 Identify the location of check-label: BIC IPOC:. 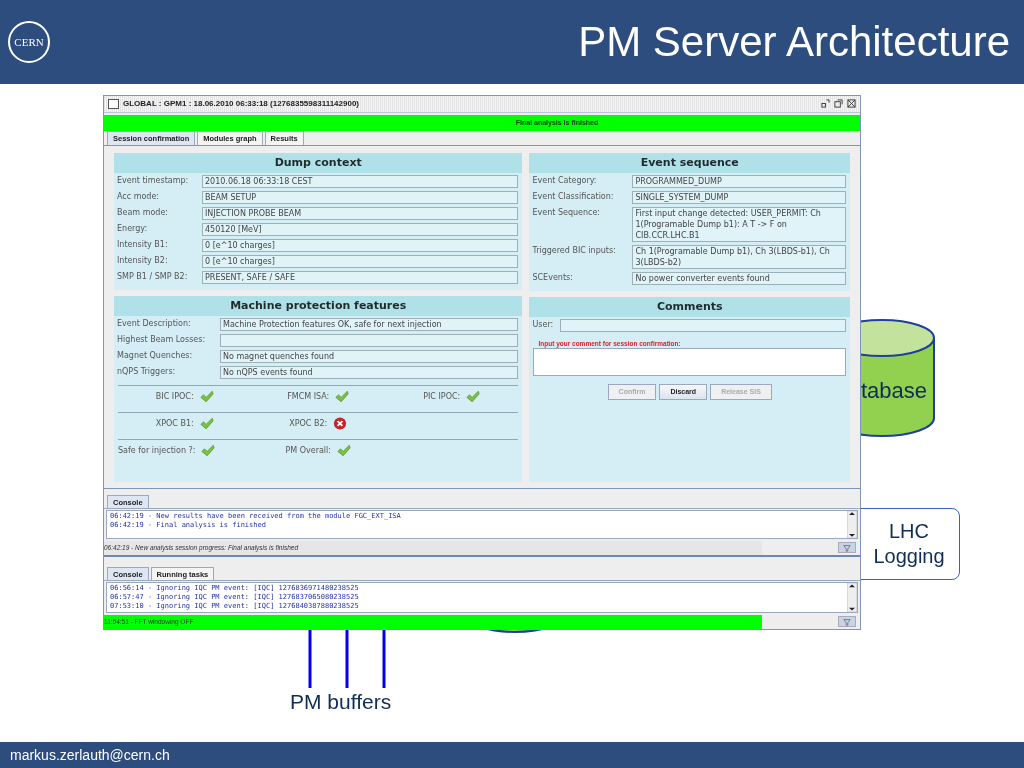
(174, 397).